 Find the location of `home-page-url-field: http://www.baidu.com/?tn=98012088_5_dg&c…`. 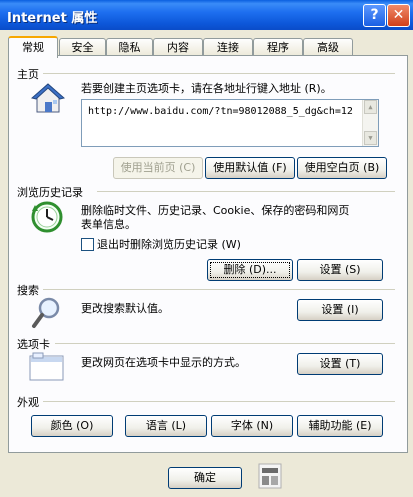

home-page-url-field: http://www.baidu.com/?tn=98012088_5_dg&c… is located at coordinates (230, 123).